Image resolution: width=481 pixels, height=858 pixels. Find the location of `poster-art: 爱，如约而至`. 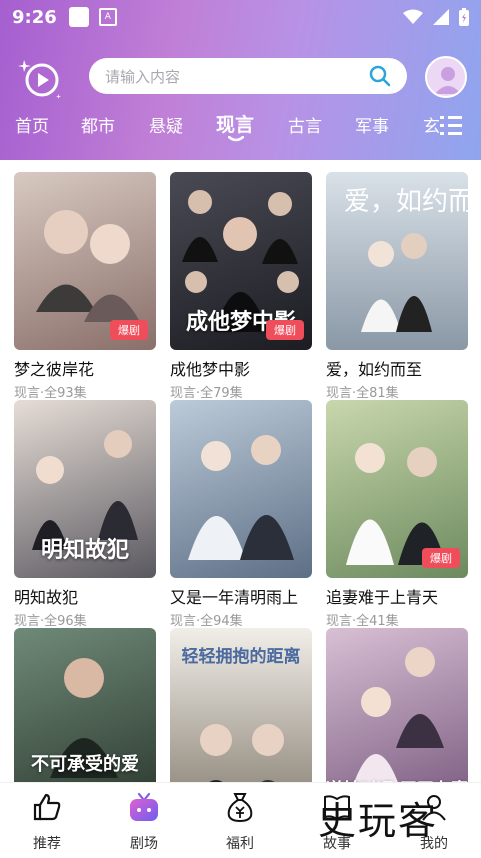

poster-art: 爱，如约而至 is located at coordinates (406, 259).